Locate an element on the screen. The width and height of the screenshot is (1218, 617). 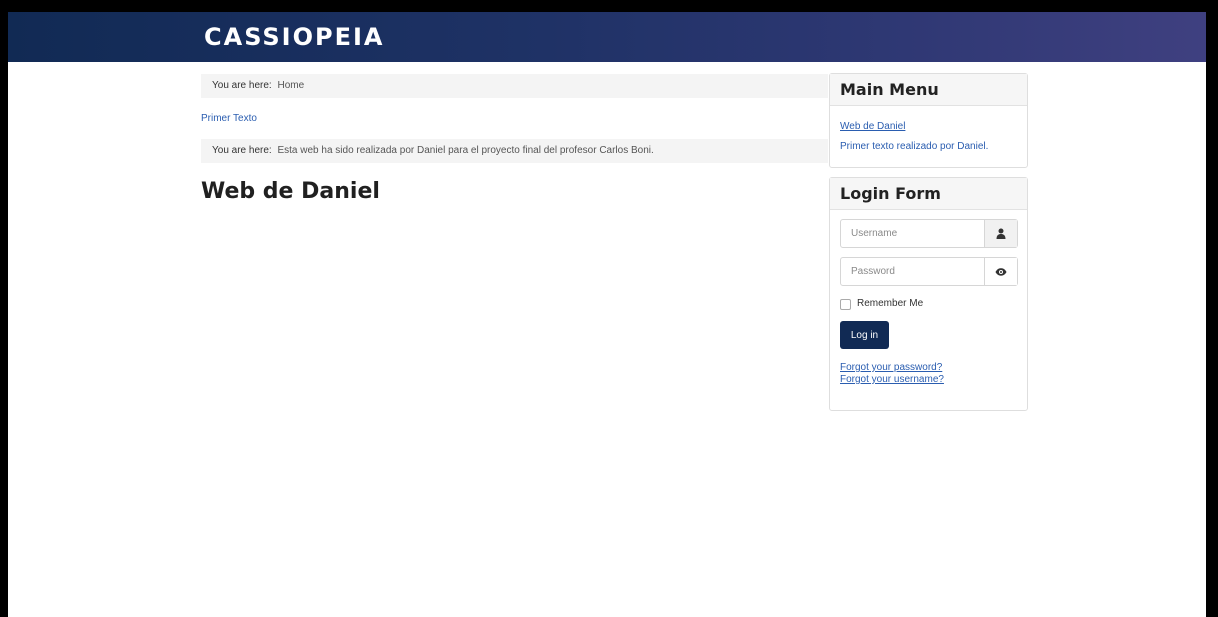
site-header: CASSIOPEIA is located at coordinates (607, 37).